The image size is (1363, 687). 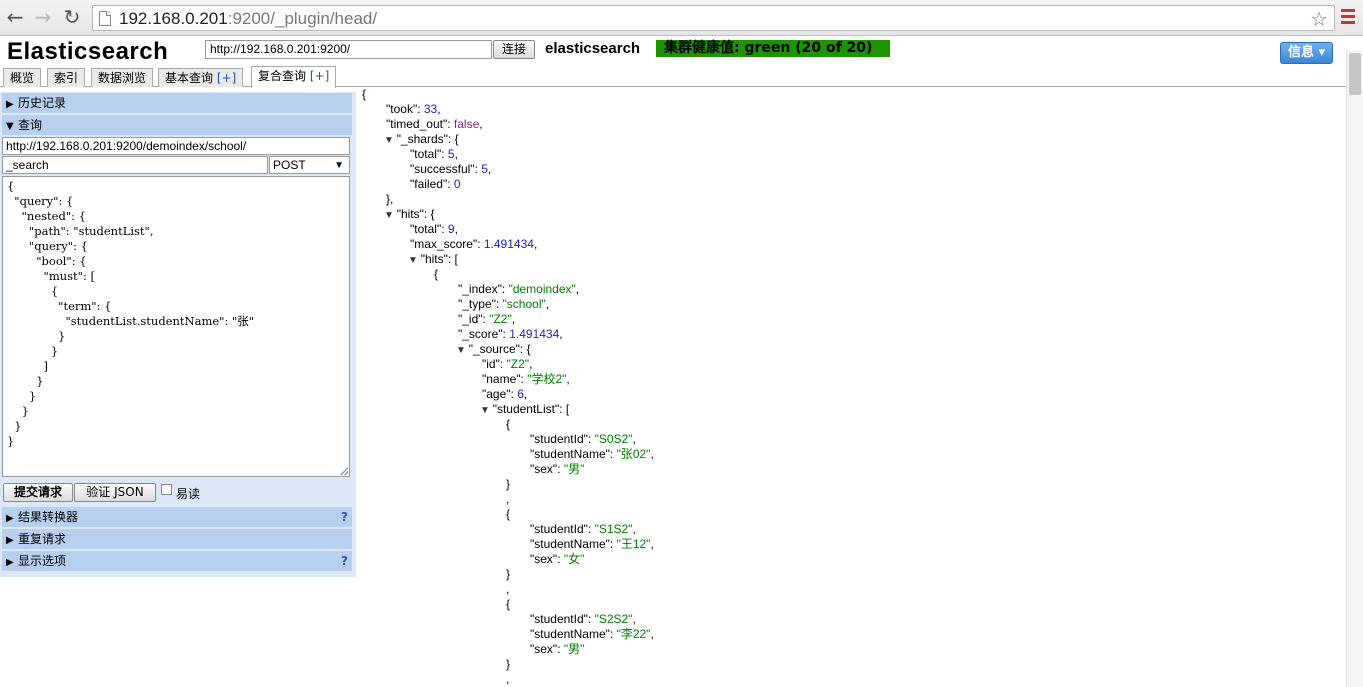 I want to click on arrow-left-icon: ←, so click(x=15, y=17).